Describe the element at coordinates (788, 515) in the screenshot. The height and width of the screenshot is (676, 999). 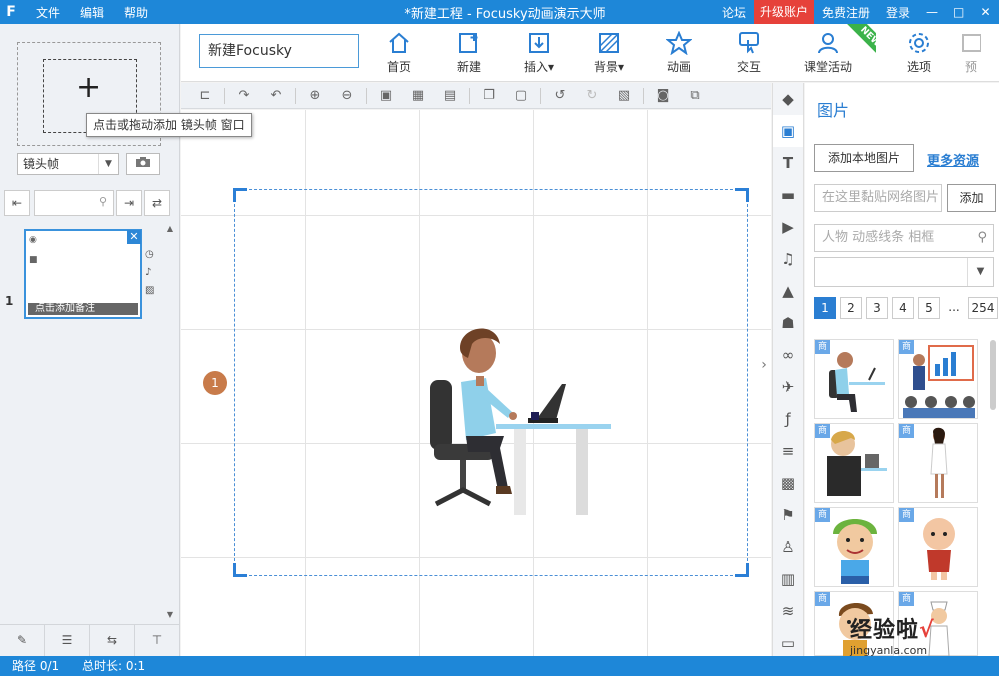
I see `flag-icon: ⚑` at that location.